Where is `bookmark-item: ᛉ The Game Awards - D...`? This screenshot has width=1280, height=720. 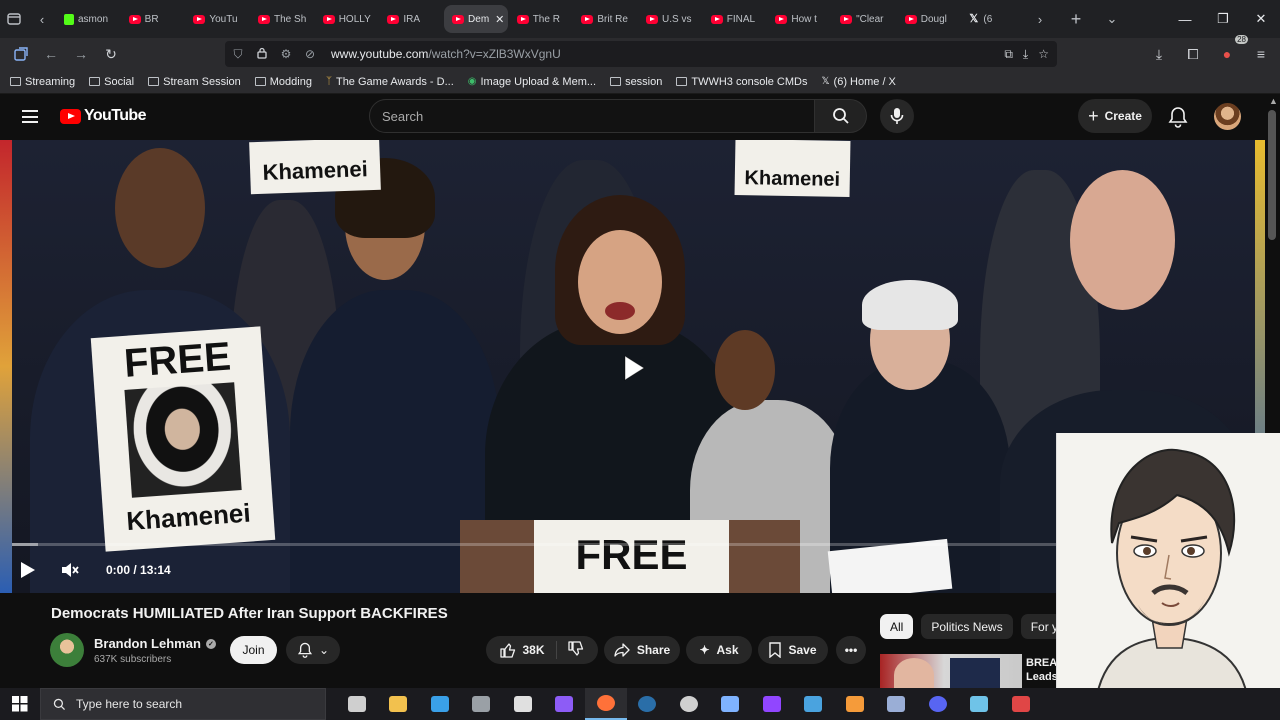 bookmark-item: ᛉ The Game Awards - D... is located at coordinates (390, 82).